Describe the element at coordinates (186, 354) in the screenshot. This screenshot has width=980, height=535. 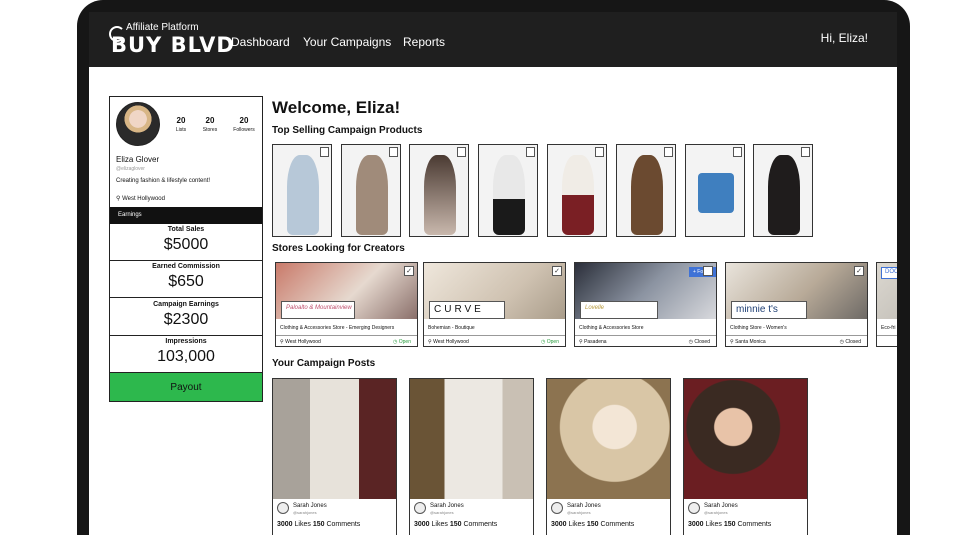
I see `metric-impressions: Impressions 103,000` at that location.